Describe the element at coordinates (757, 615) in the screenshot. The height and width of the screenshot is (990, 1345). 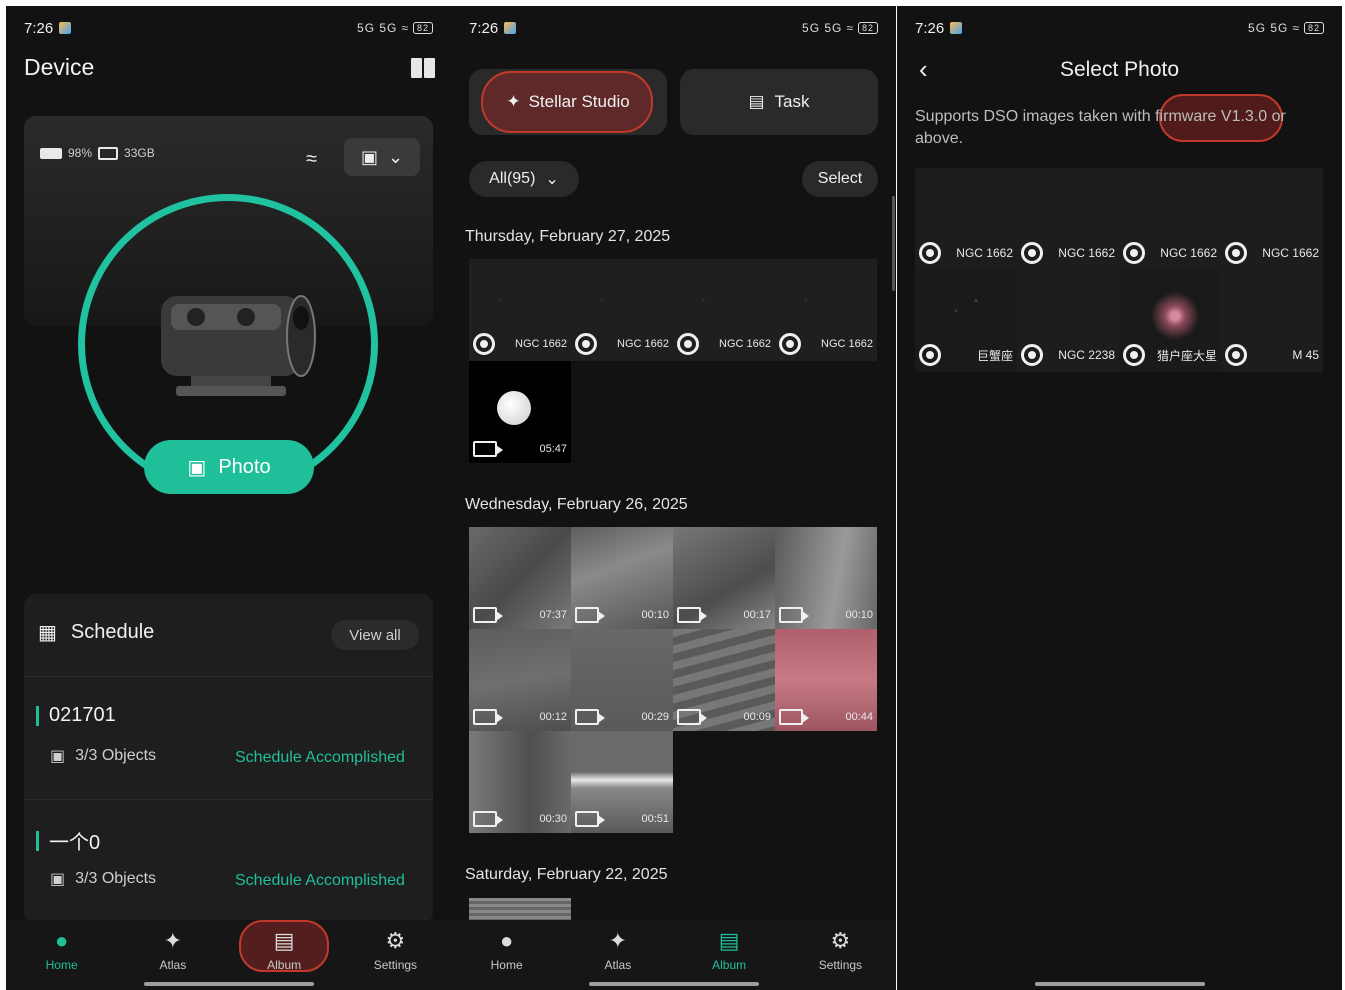
I see `video-duration: 00:17` at that location.